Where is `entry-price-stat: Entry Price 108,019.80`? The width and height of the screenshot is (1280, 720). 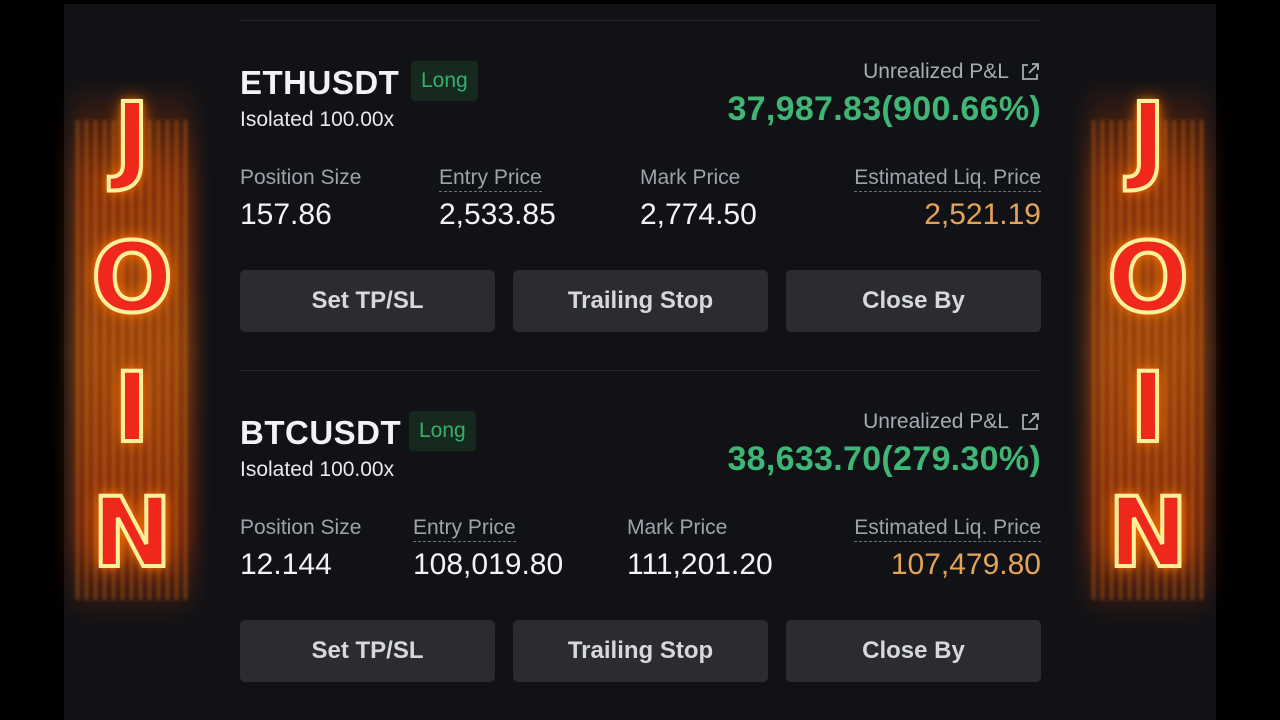 entry-price-stat: Entry Price 108,019.80 is located at coordinates (488, 549).